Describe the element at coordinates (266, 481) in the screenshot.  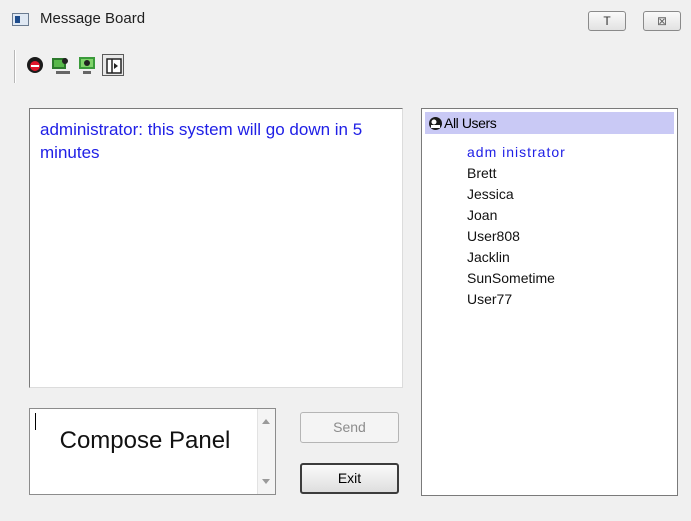
I see `scroll-down-icon` at that location.